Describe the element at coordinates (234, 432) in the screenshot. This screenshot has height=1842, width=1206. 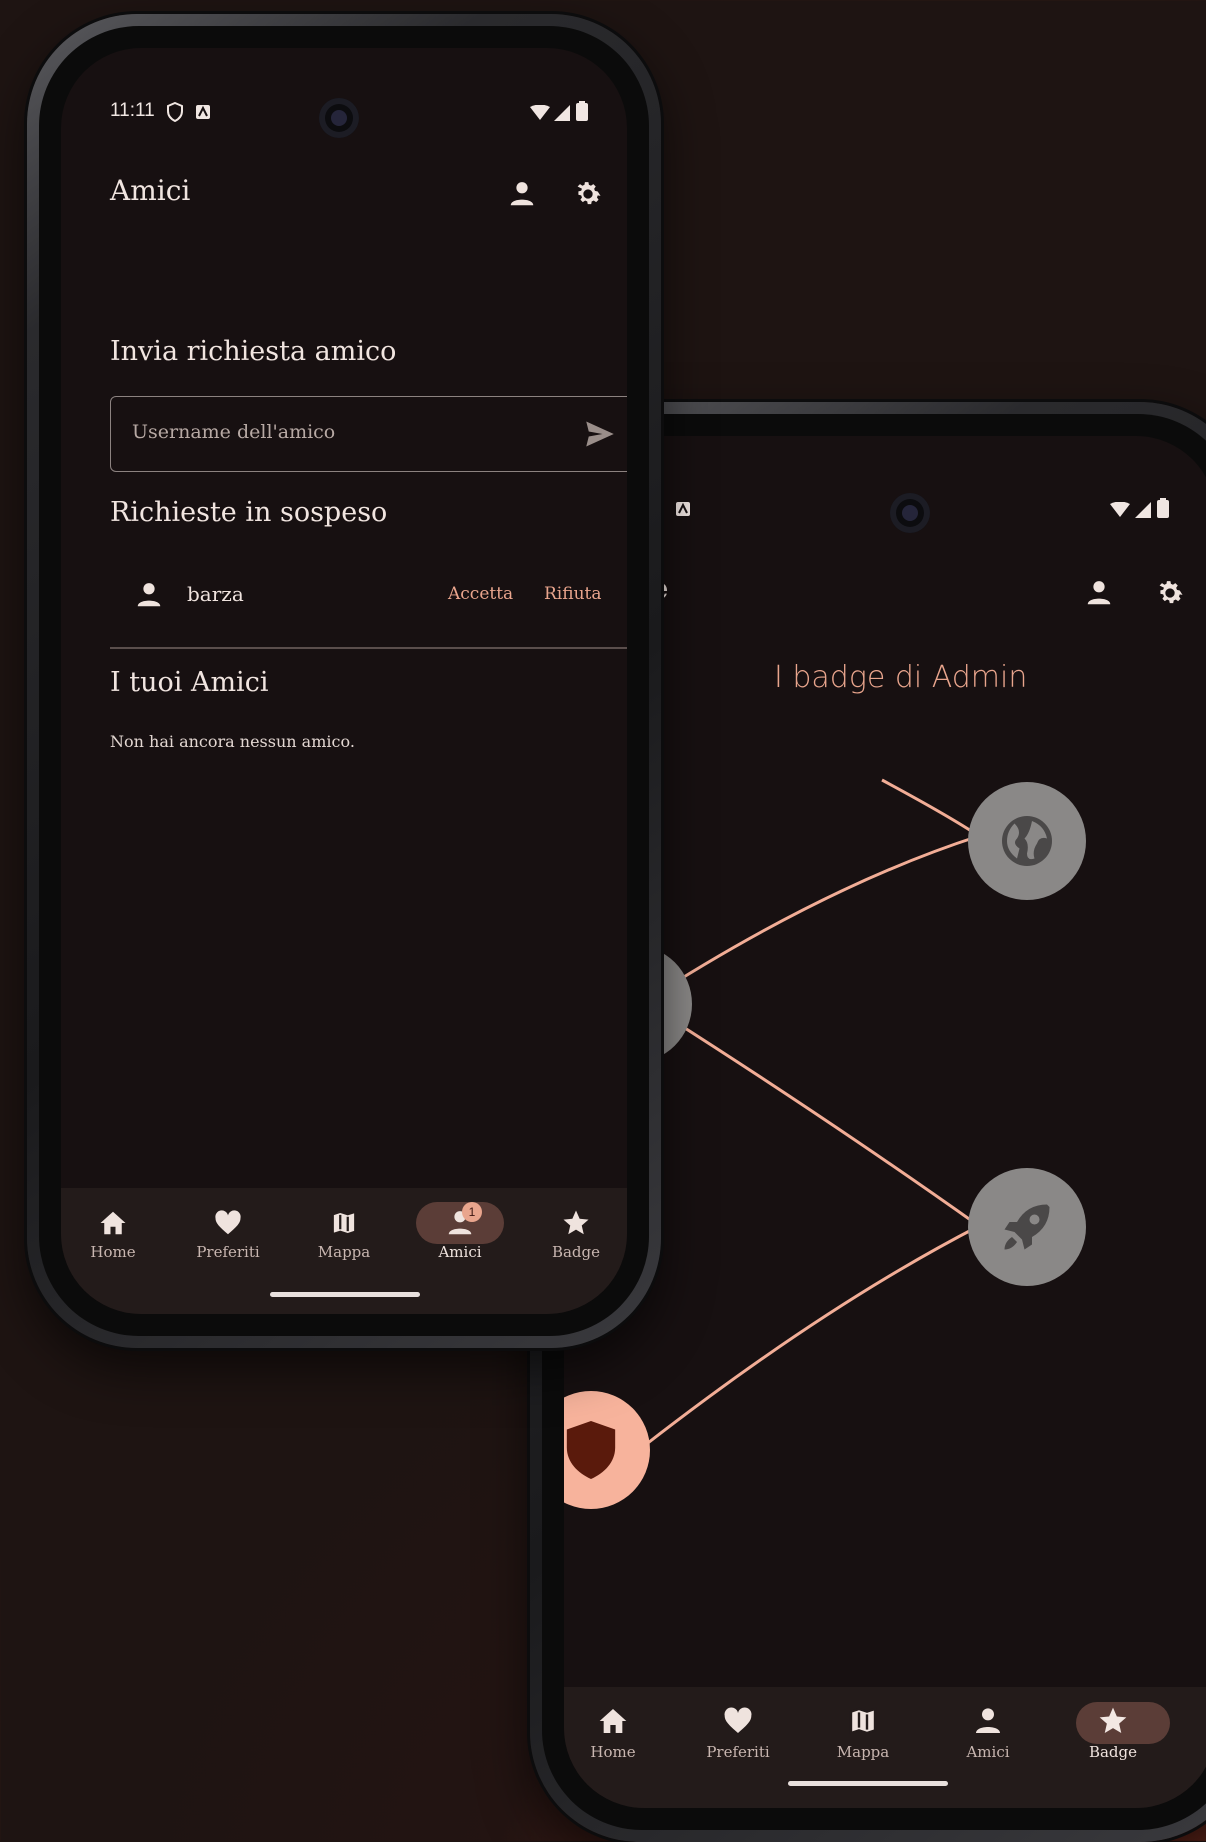
I see `username-placeholder: Username dell'amico` at that location.